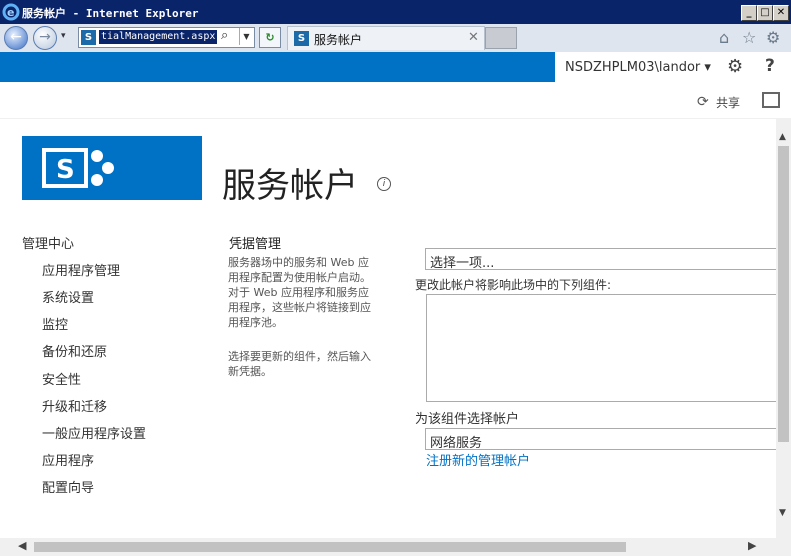 This screenshot has width=791, height=556. What do you see at coordinates (478, 459) in the screenshot?
I see `register-managed-account-link: 注册新的管理帐户` at bounding box center [478, 459].